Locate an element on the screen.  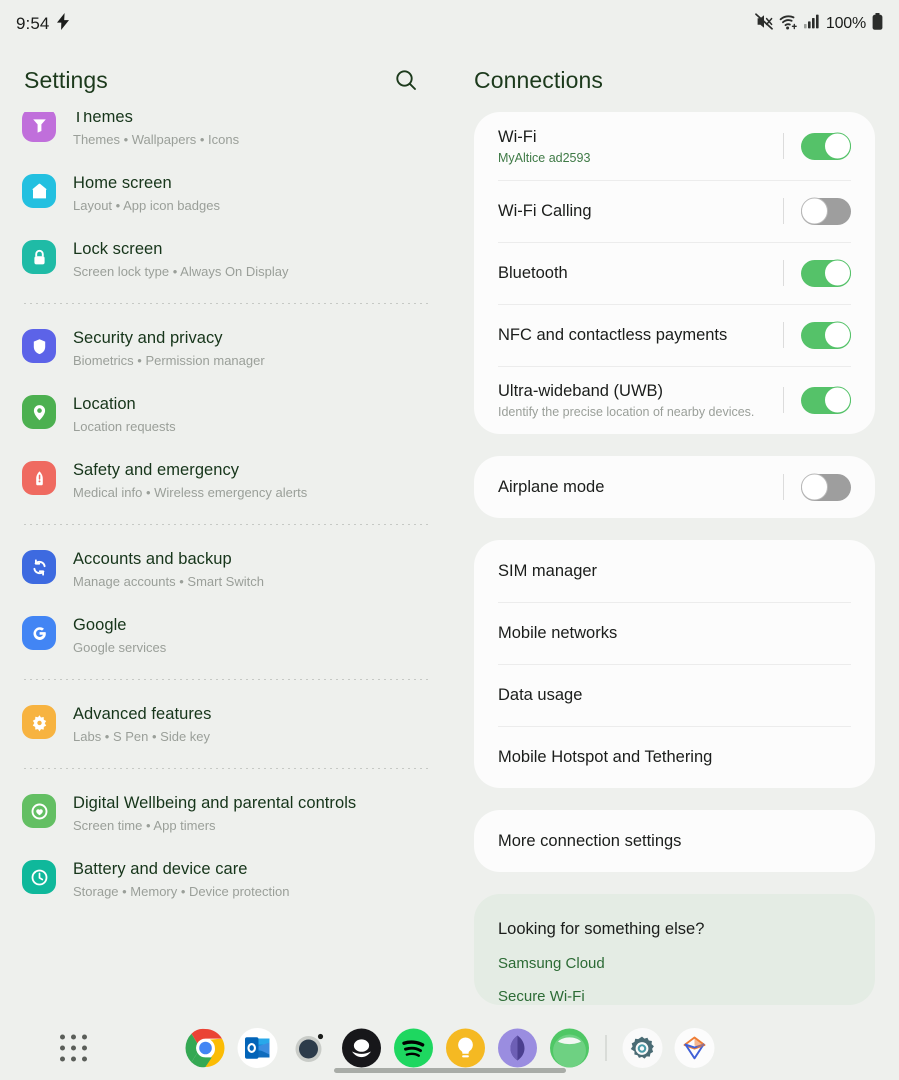
app-grid-icon is located at coordinates (73, 1048).